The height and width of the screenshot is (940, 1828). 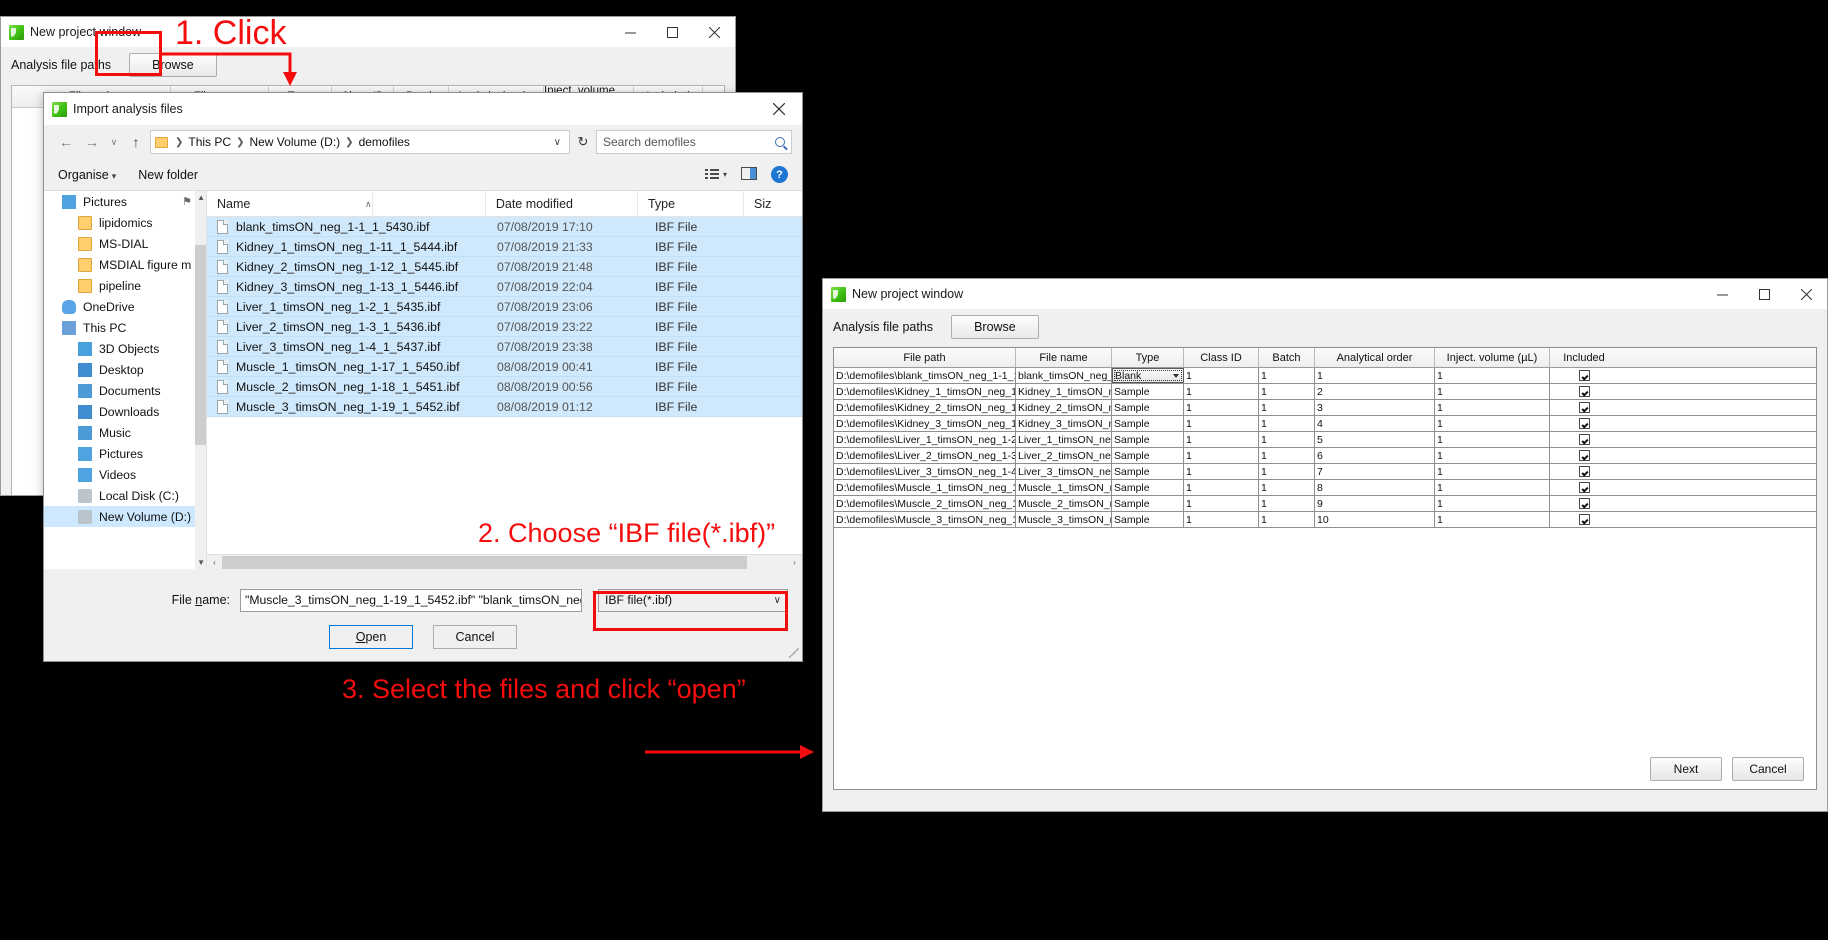 I want to click on recent-locations-icon: ∨, so click(x=114, y=142).